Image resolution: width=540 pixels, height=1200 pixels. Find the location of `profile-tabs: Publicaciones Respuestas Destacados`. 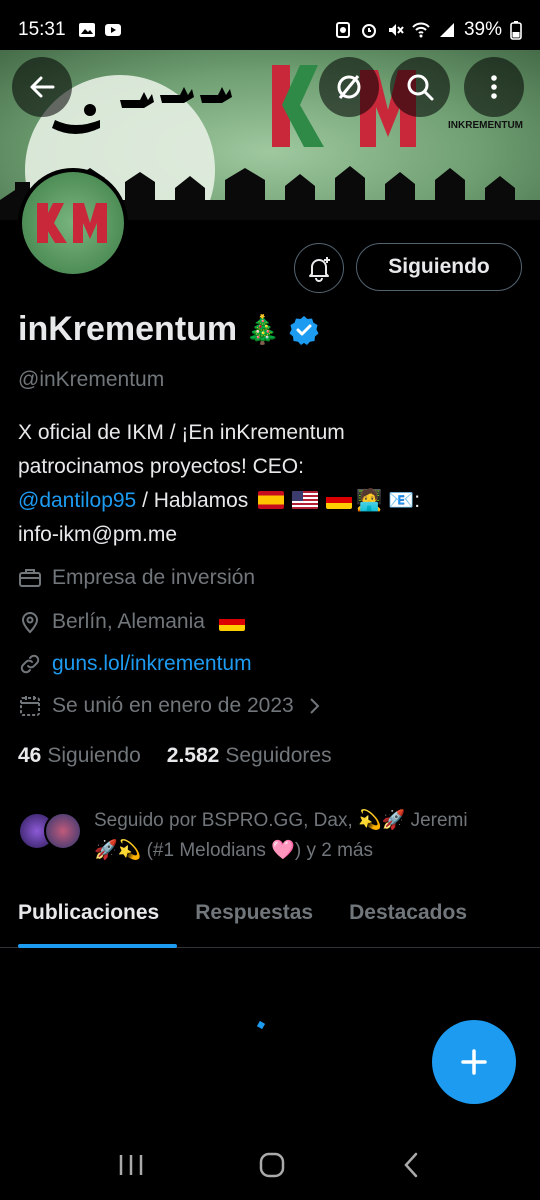

profile-tabs: Publicaciones Respuestas Destacados is located at coordinates (270, 913).